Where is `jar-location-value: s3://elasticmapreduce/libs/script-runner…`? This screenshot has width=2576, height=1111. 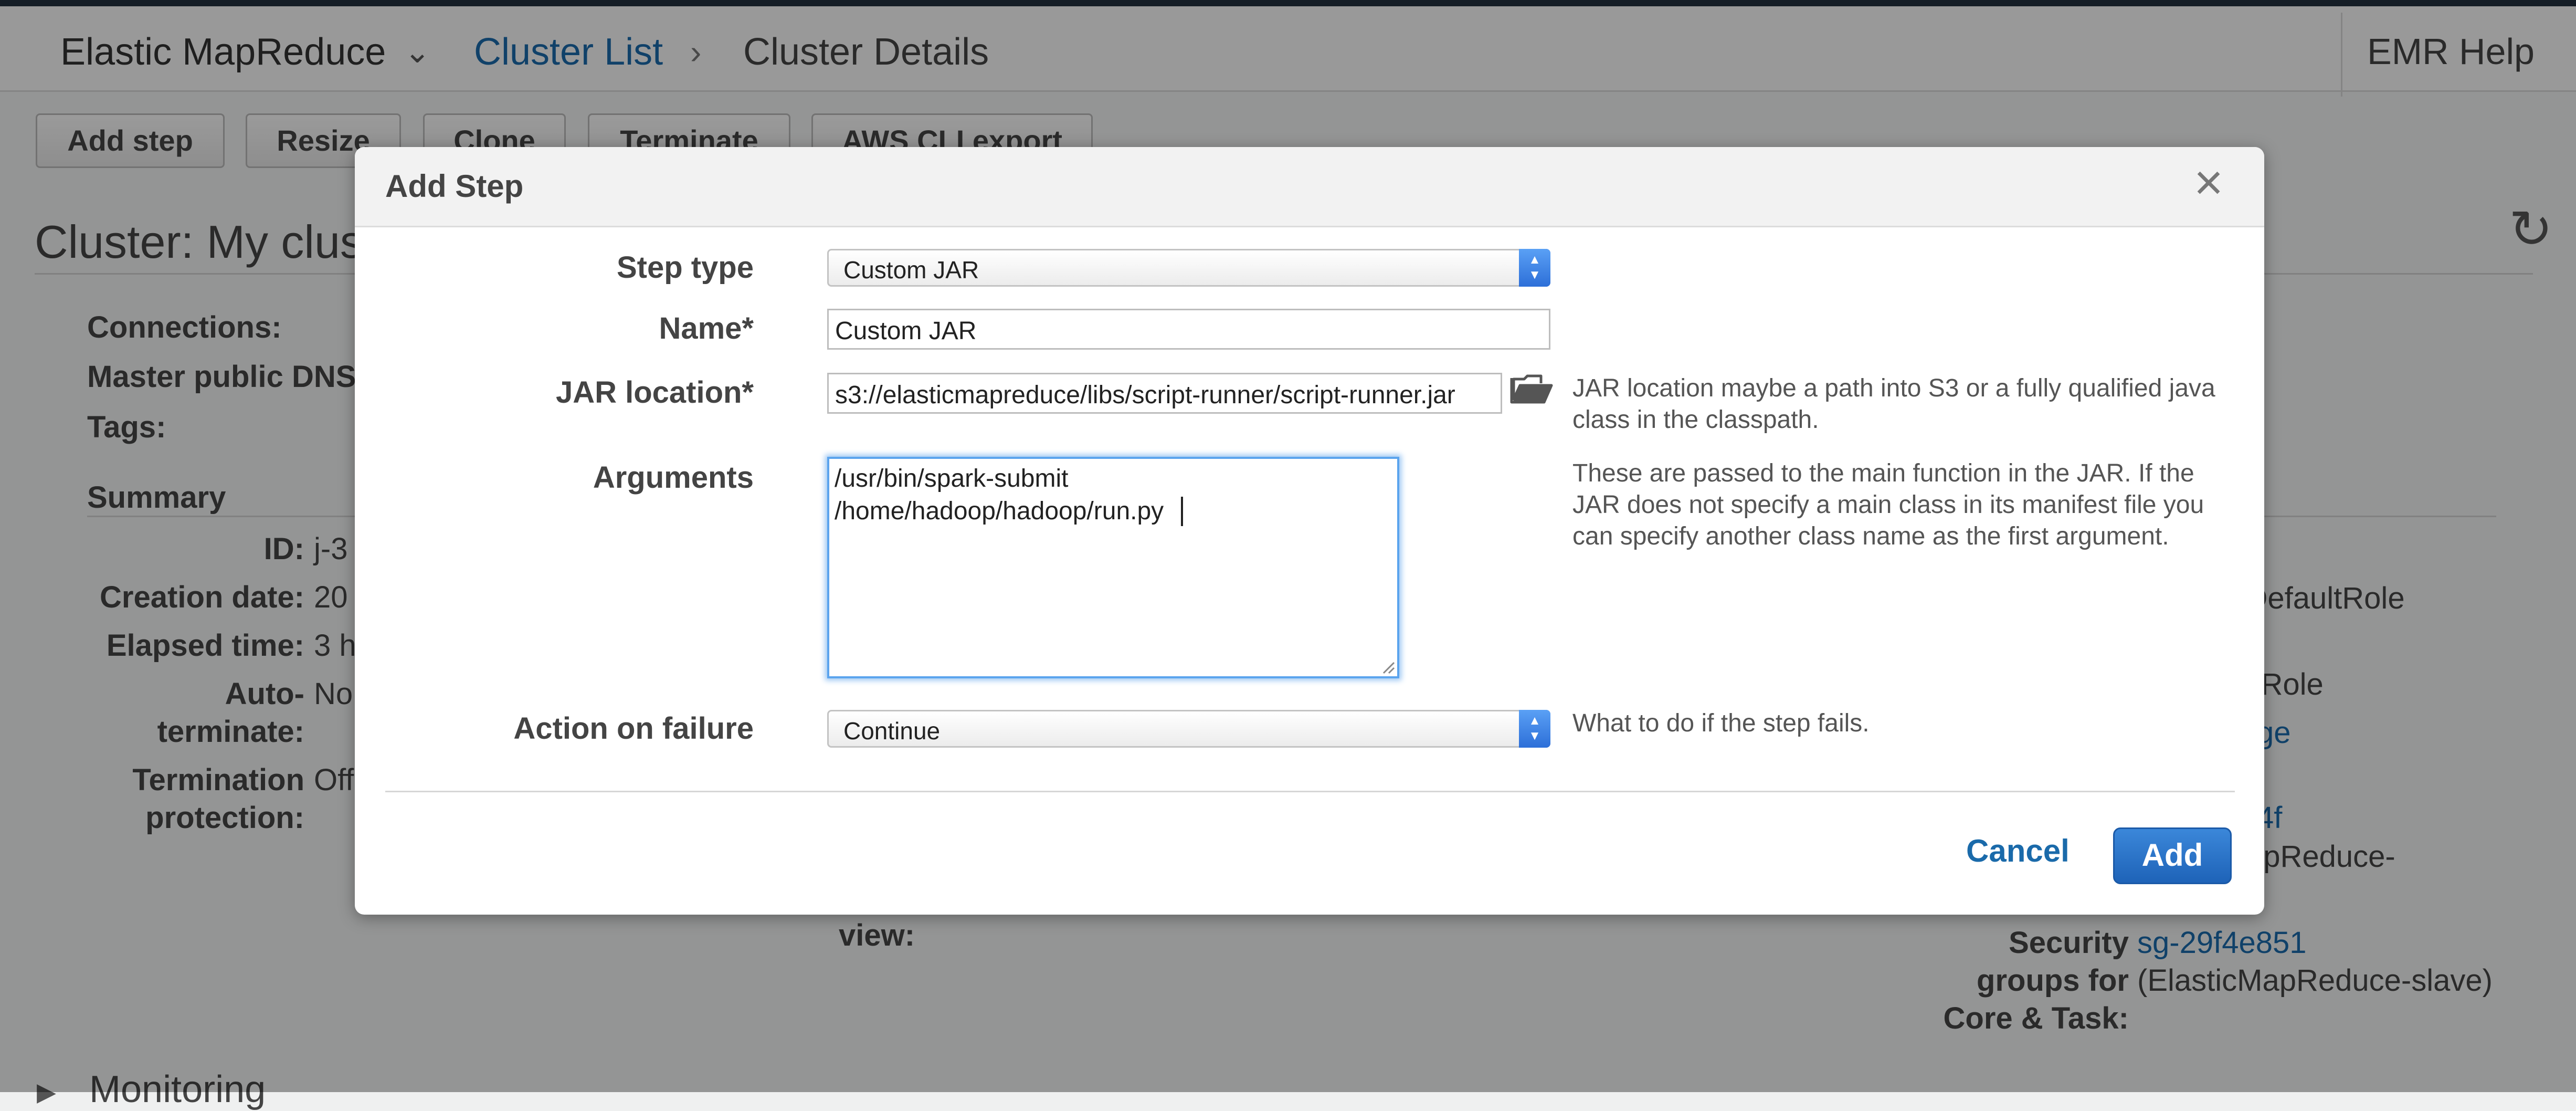
jar-location-value: s3://elasticmapreduce/libs/script-runner… is located at coordinates (1145, 395).